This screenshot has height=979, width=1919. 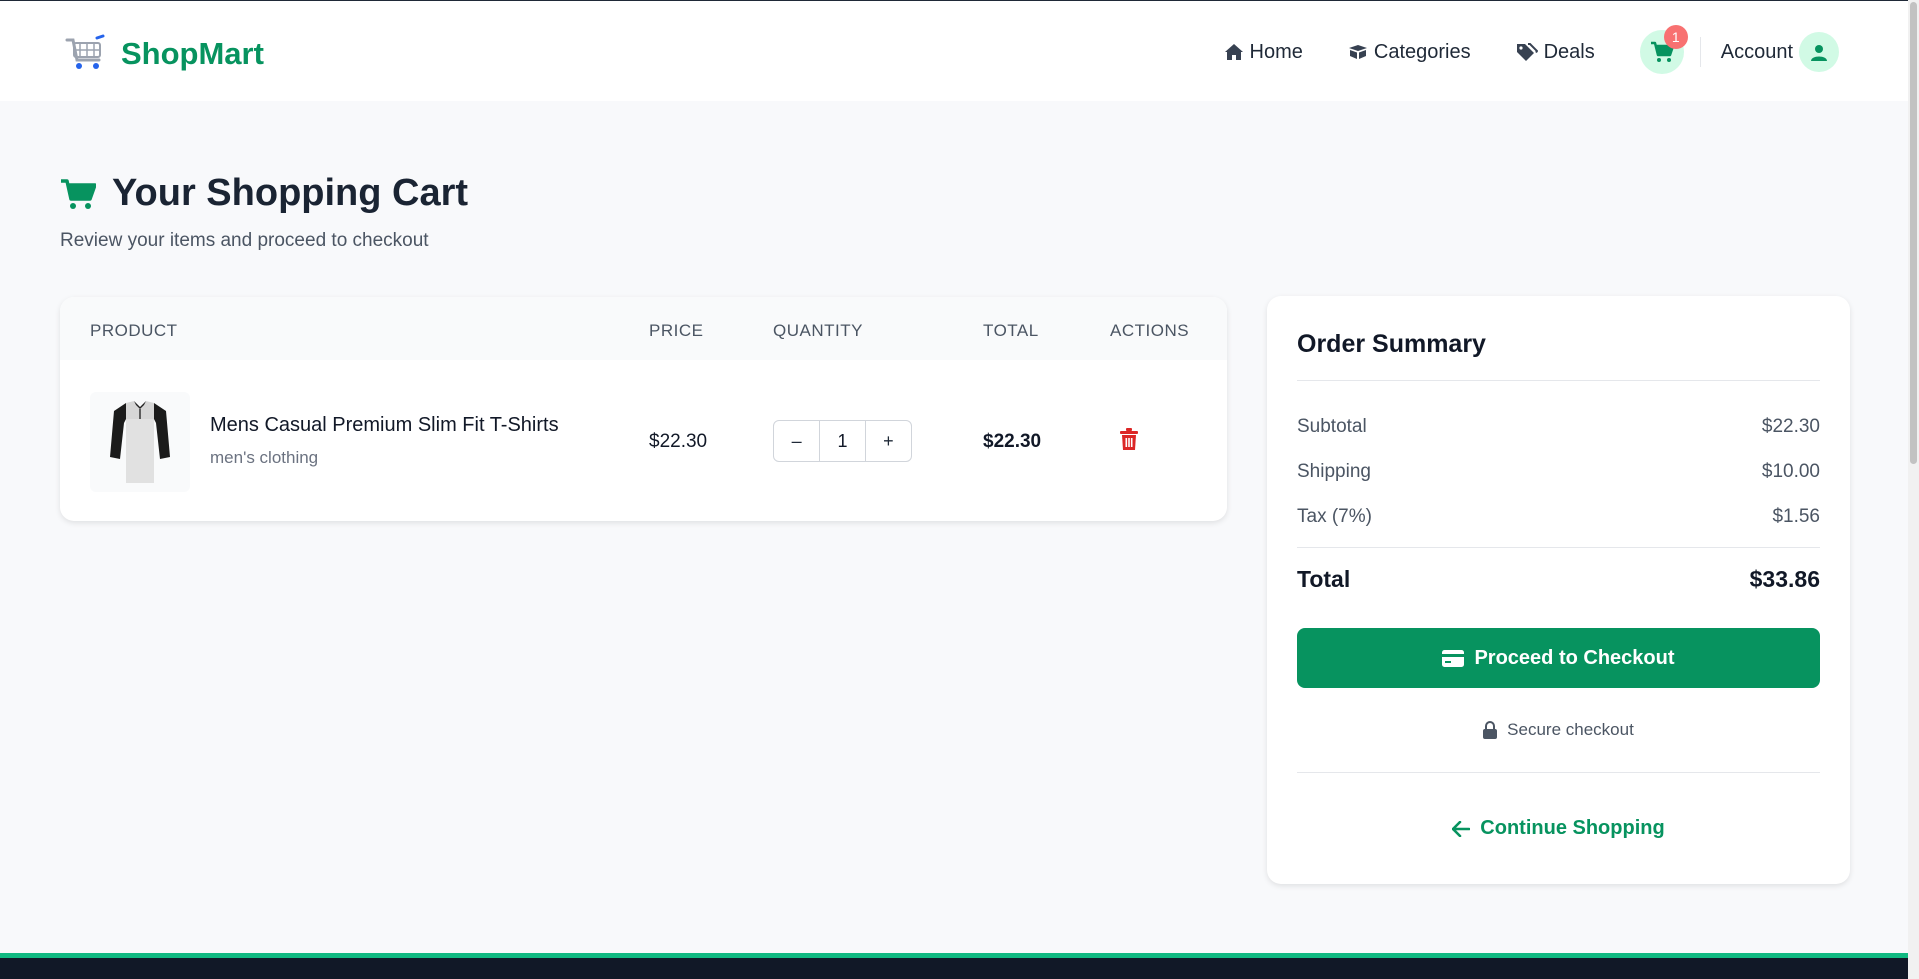 What do you see at coordinates (1461, 828) in the screenshot?
I see `arrow-left-icon` at bounding box center [1461, 828].